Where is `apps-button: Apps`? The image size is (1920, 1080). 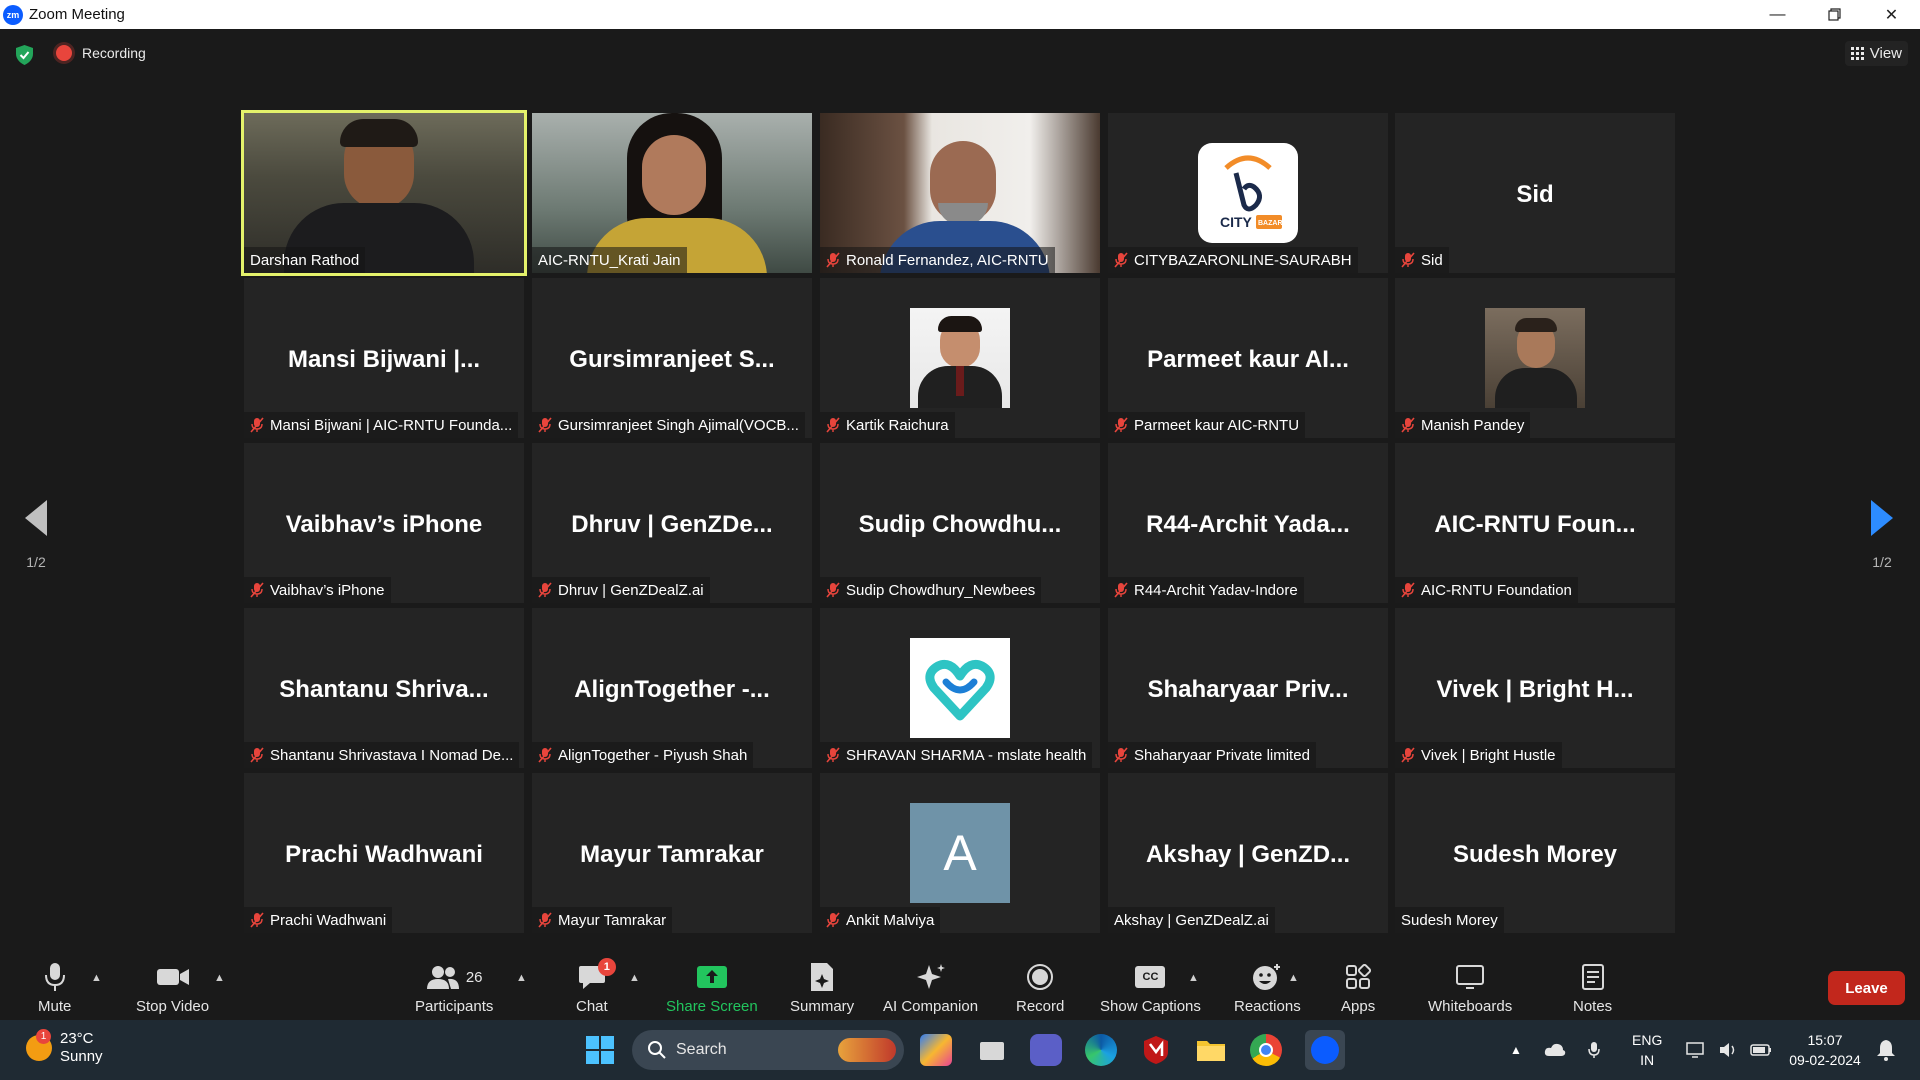 apps-button: Apps is located at coordinates (1358, 987).